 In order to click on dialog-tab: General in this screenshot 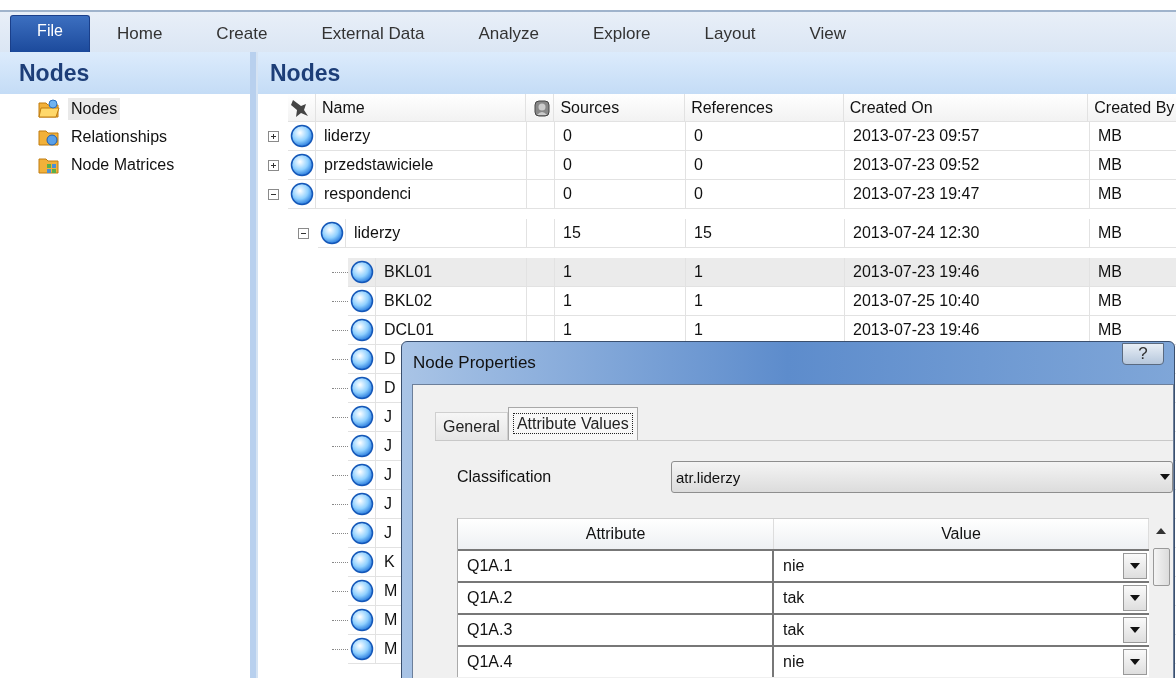, I will do `click(471, 426)`.